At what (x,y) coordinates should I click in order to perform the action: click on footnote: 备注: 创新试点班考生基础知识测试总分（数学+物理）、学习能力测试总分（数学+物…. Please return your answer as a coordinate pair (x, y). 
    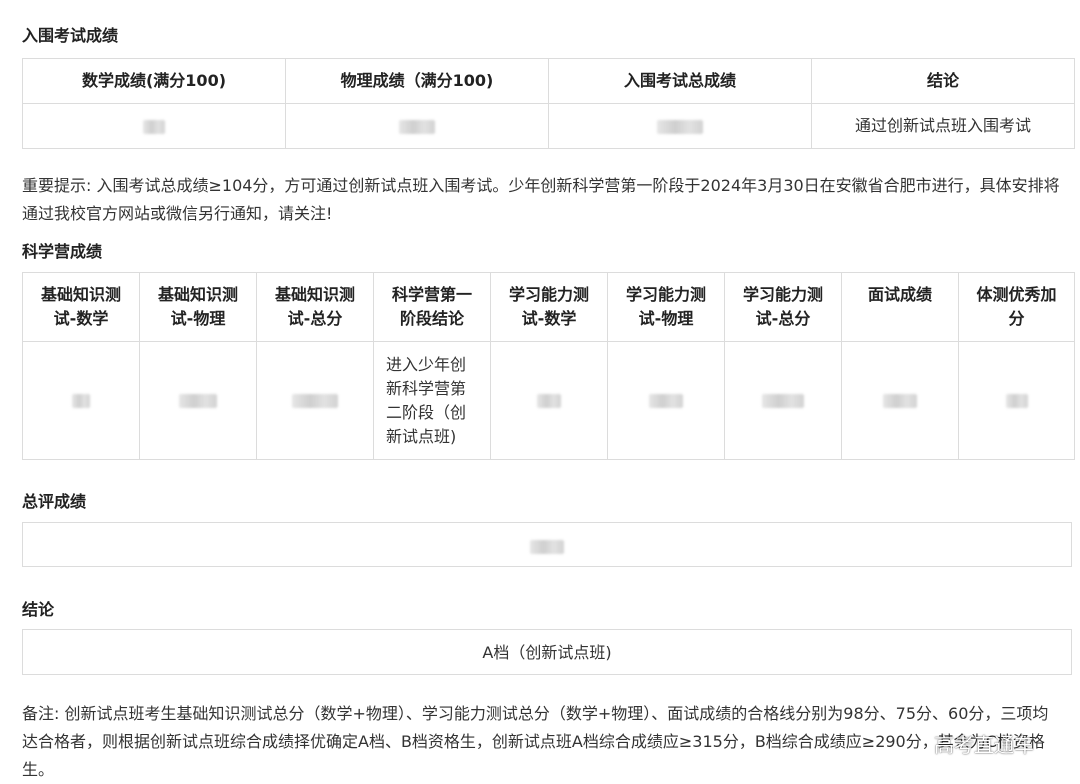
    Looking at the image, I should click on (535, 741).